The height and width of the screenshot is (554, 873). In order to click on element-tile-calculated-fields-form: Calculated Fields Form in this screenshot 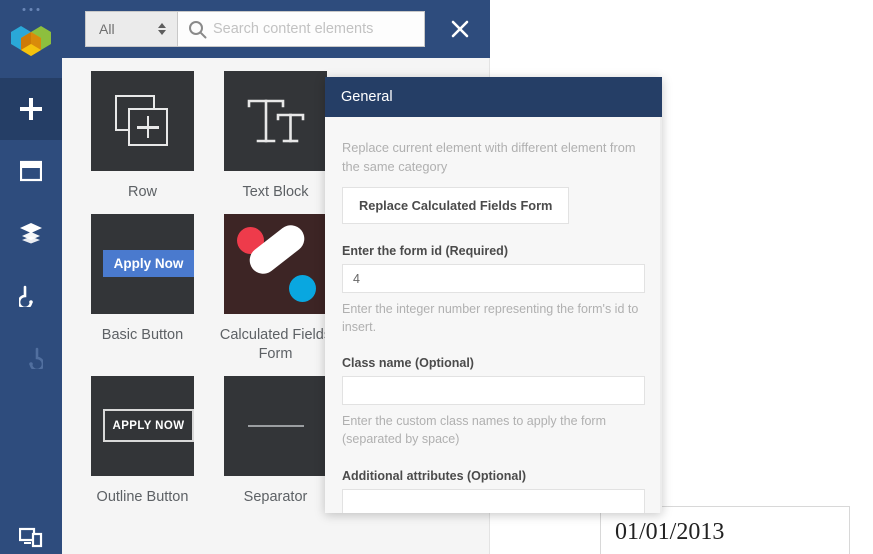, I will do `click(275, 294)`.